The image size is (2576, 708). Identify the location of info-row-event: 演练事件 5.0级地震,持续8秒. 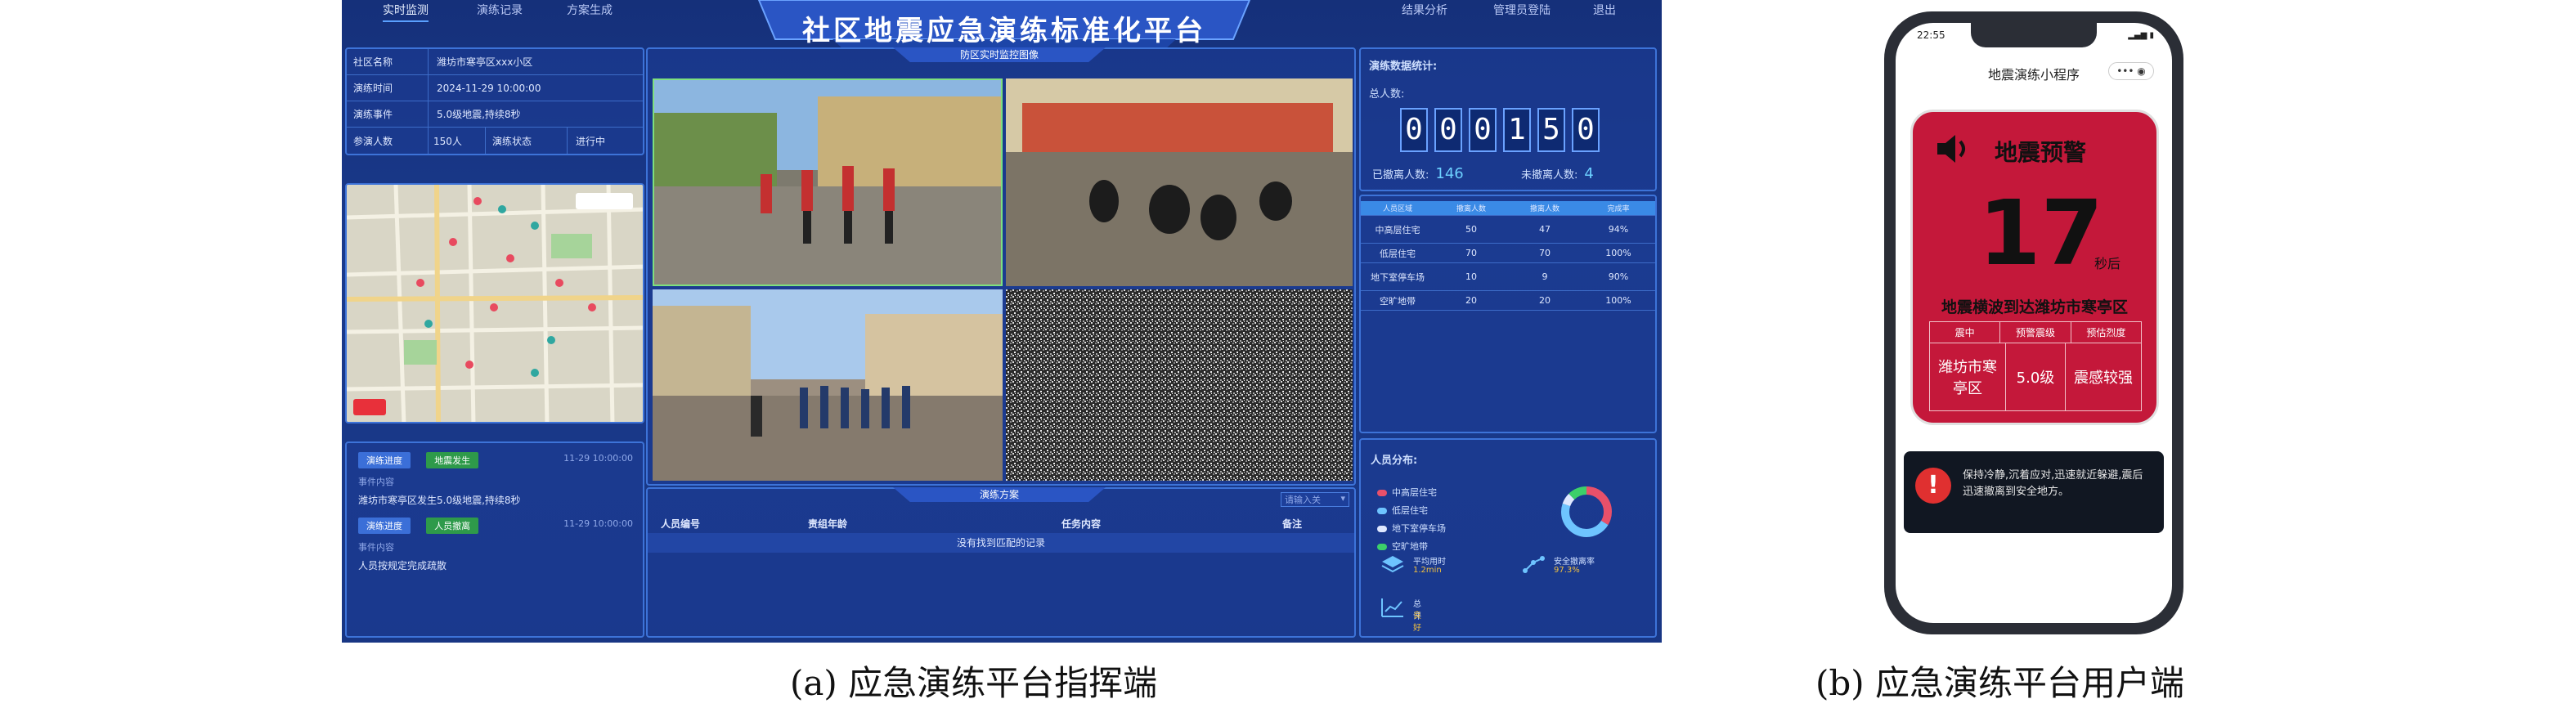
(495, 114).